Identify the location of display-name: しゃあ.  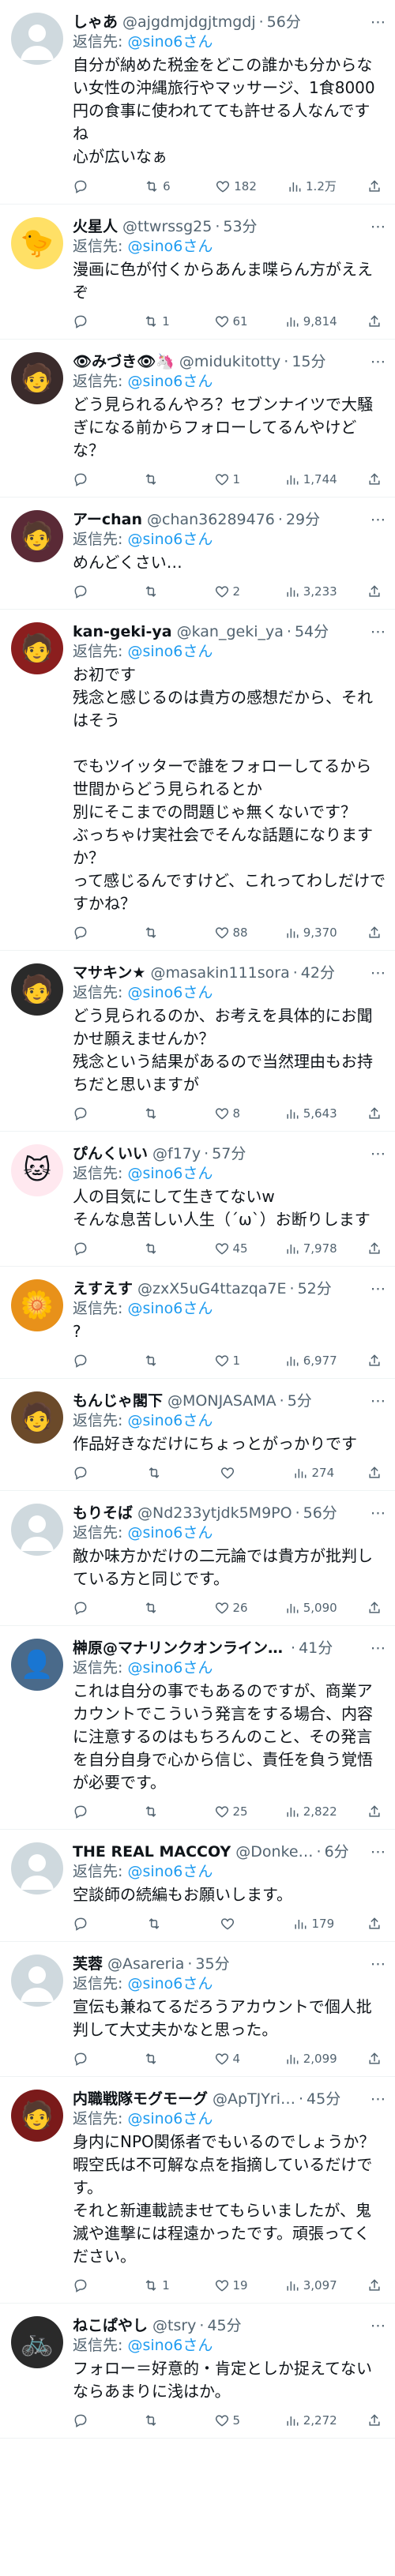
(96, 22).